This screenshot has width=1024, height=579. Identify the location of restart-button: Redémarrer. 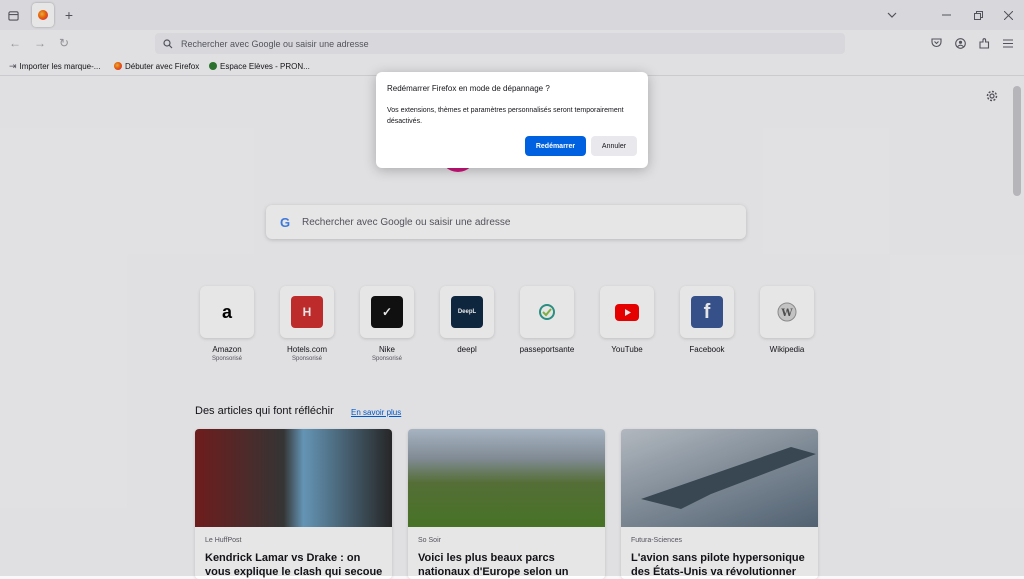
(555, 146).